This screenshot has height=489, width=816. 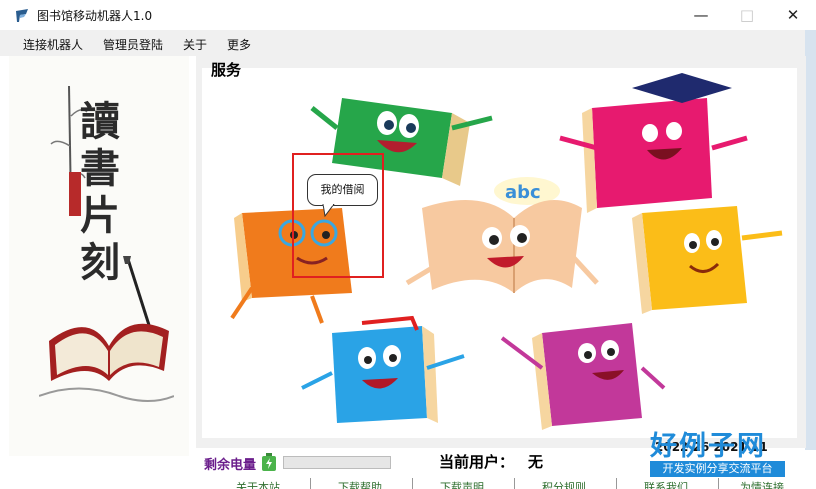 What do you see at coordinates (383, 369) in the screenshot?
I see `book-character-blue` at bounding box center [383, 369].